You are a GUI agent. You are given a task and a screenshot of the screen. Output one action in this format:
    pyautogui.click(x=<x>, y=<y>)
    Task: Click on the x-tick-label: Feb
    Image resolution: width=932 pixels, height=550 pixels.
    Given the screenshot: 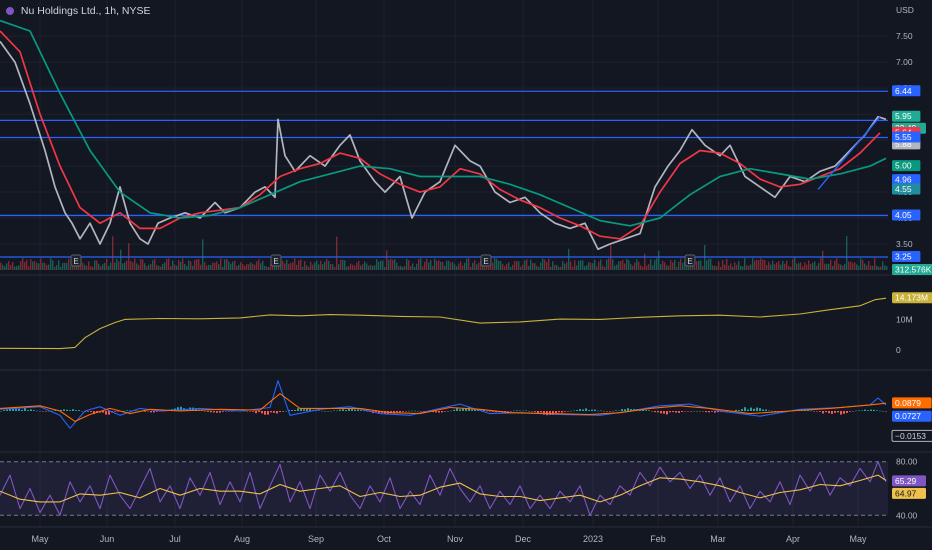 What is the action you would take?
    pyautogui.click(x=658, y=539)
    